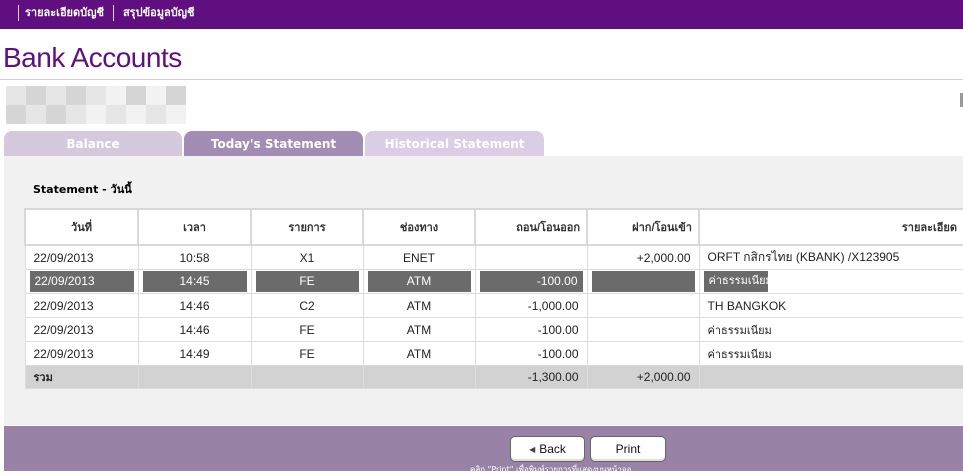  I want to click on col-deposit: ฝาก/โอนเข้า, so click(643, 227).